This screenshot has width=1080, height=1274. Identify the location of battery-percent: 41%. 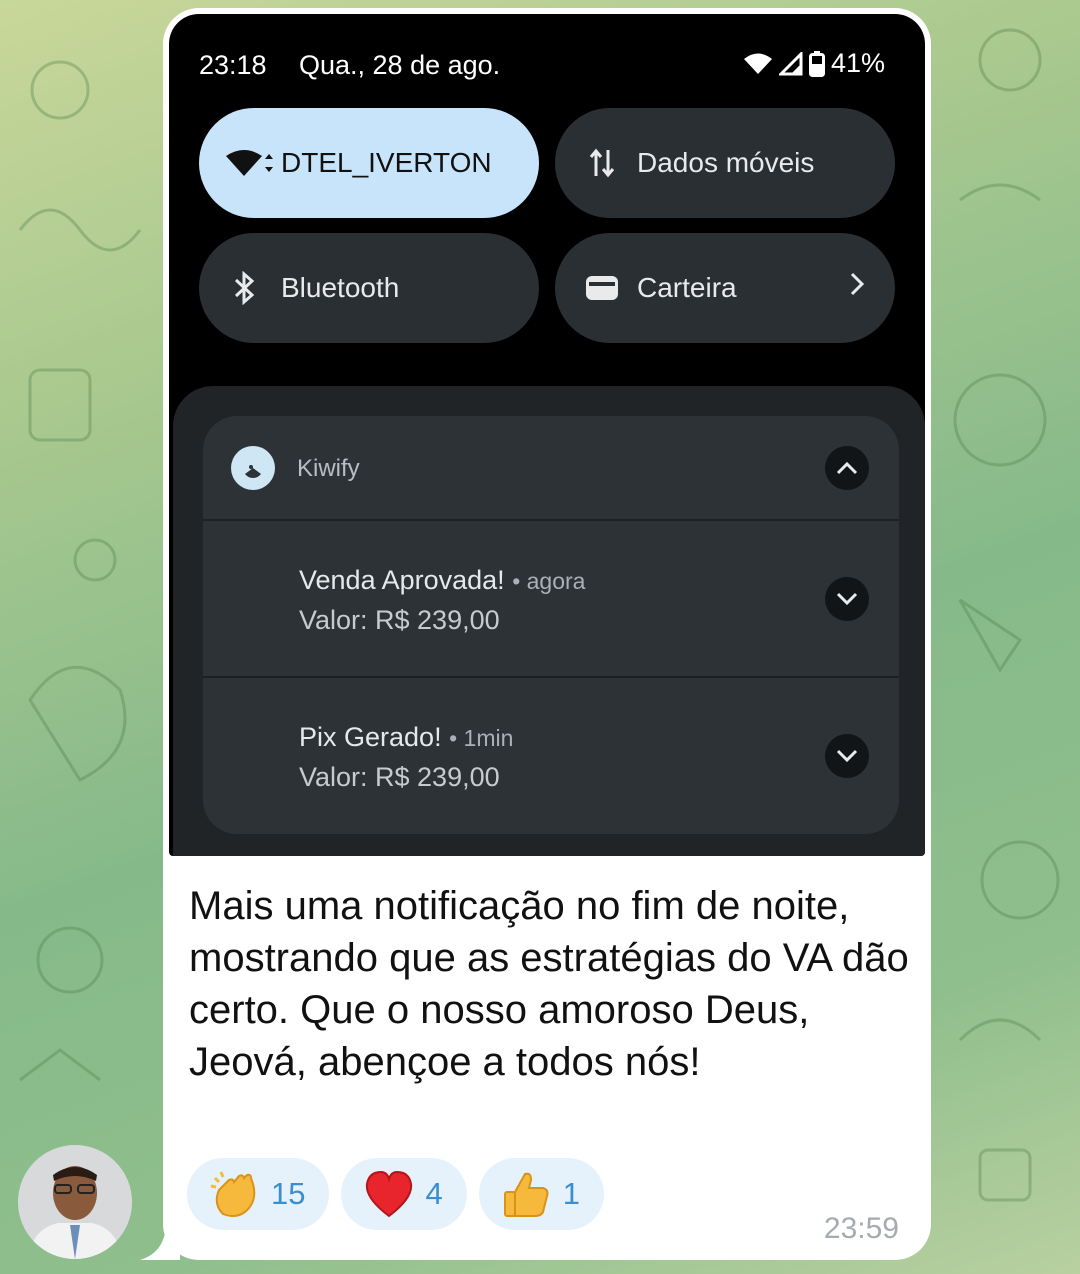
(857, 63).